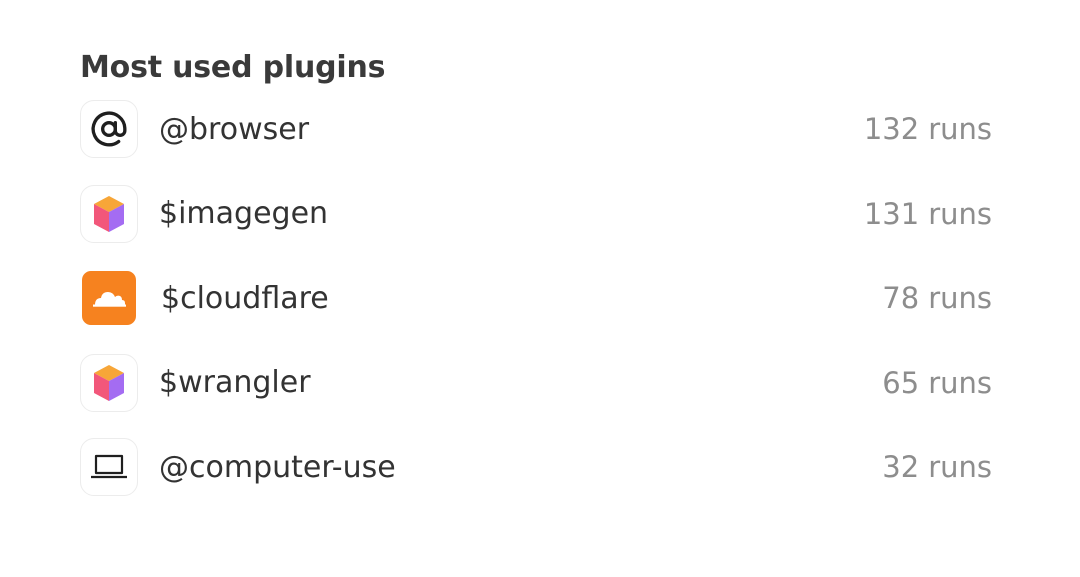  What do you see at coordinates (927, 129) in the screenshot?
I see `plugin-run-count: 132 runs` at bounding box center [927, 129].